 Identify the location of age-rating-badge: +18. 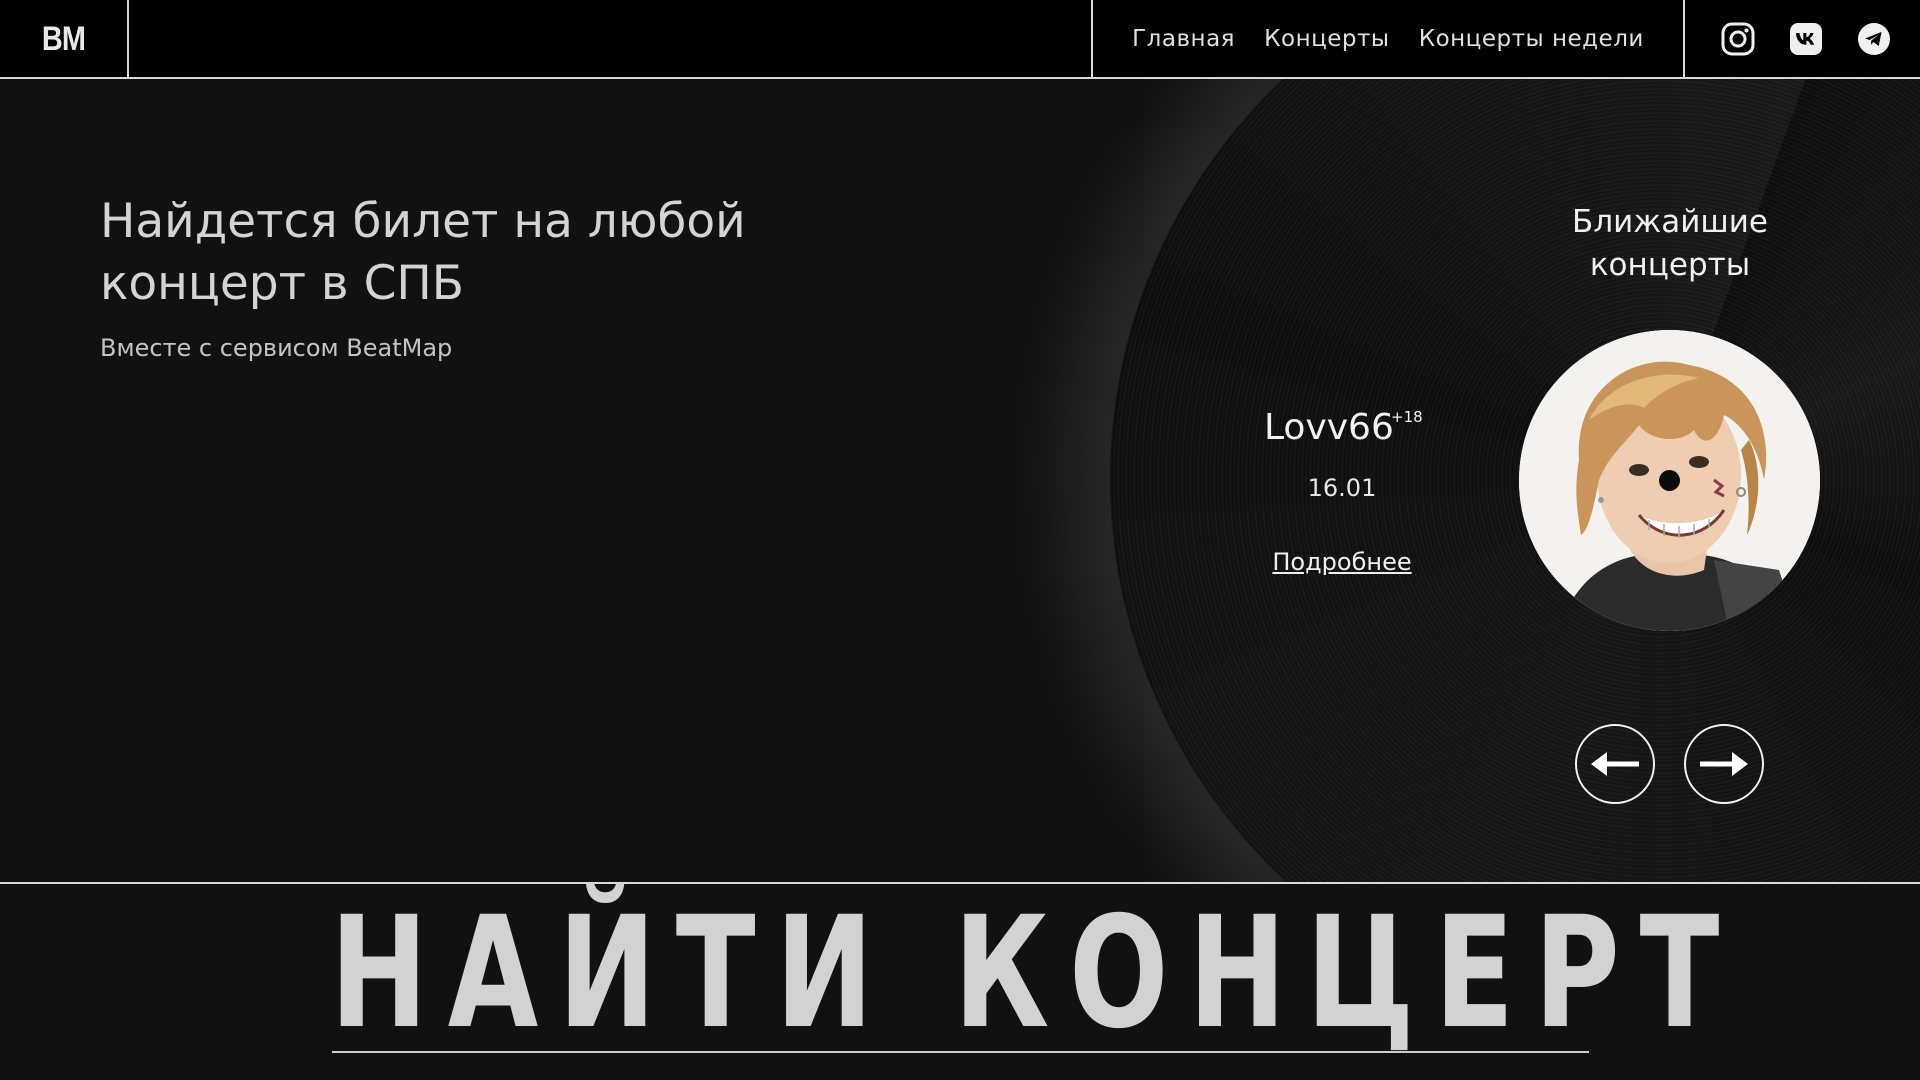
(1407, 417).